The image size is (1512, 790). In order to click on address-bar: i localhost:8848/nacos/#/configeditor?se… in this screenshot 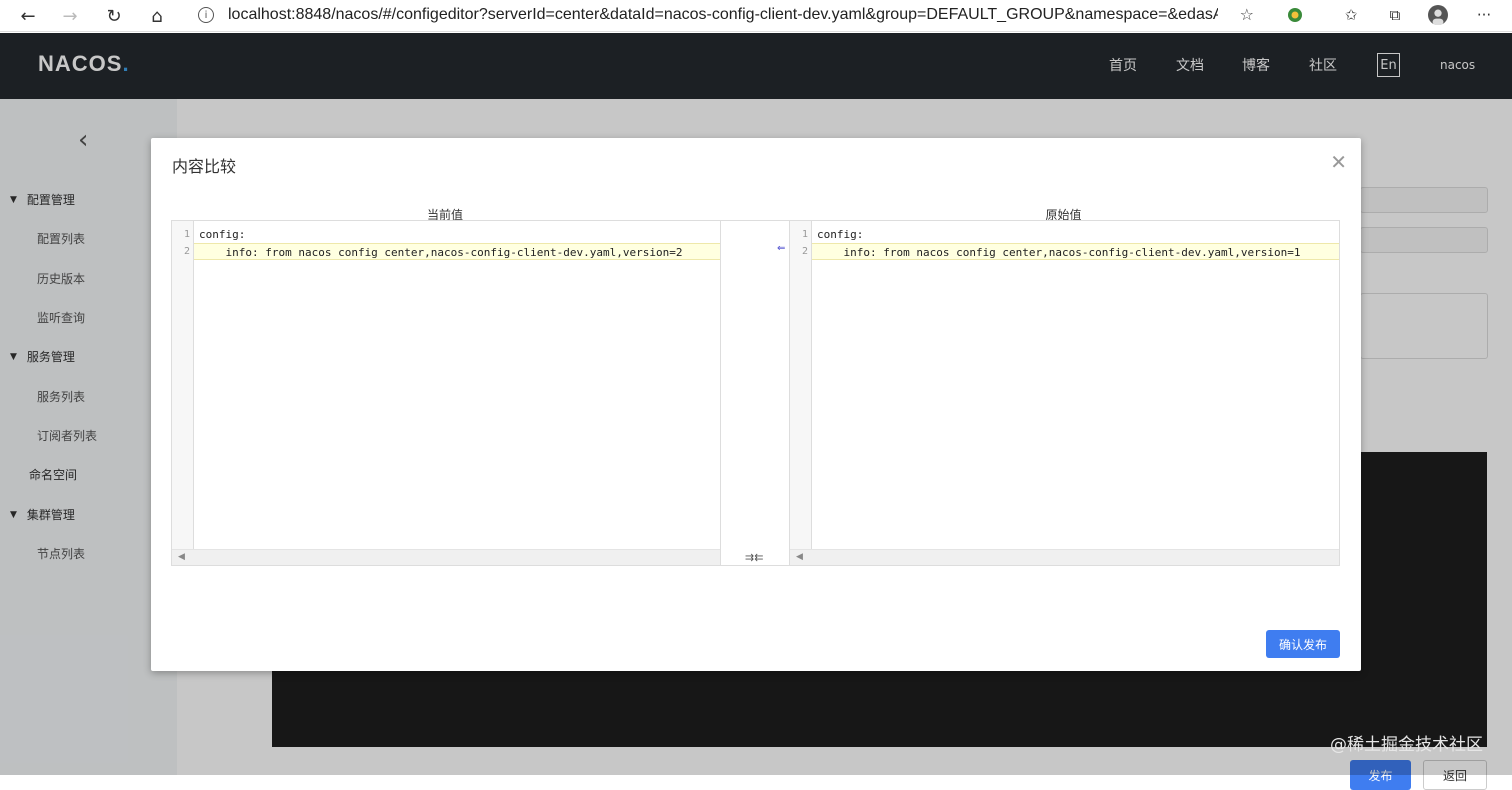, I will do `click(726, 15)`.